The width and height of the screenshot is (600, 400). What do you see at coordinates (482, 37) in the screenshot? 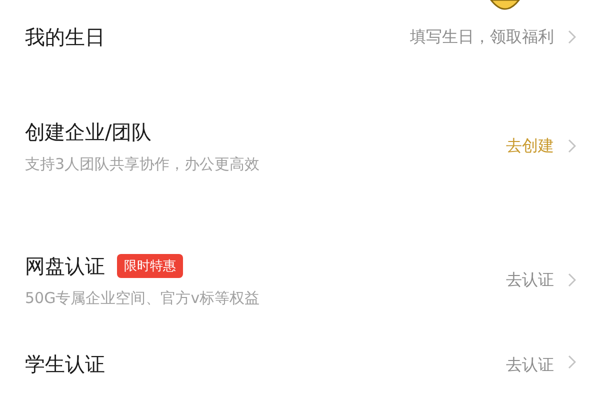
I see `row-action: 填写生日，领取福利` at bounding box center [482, 37].